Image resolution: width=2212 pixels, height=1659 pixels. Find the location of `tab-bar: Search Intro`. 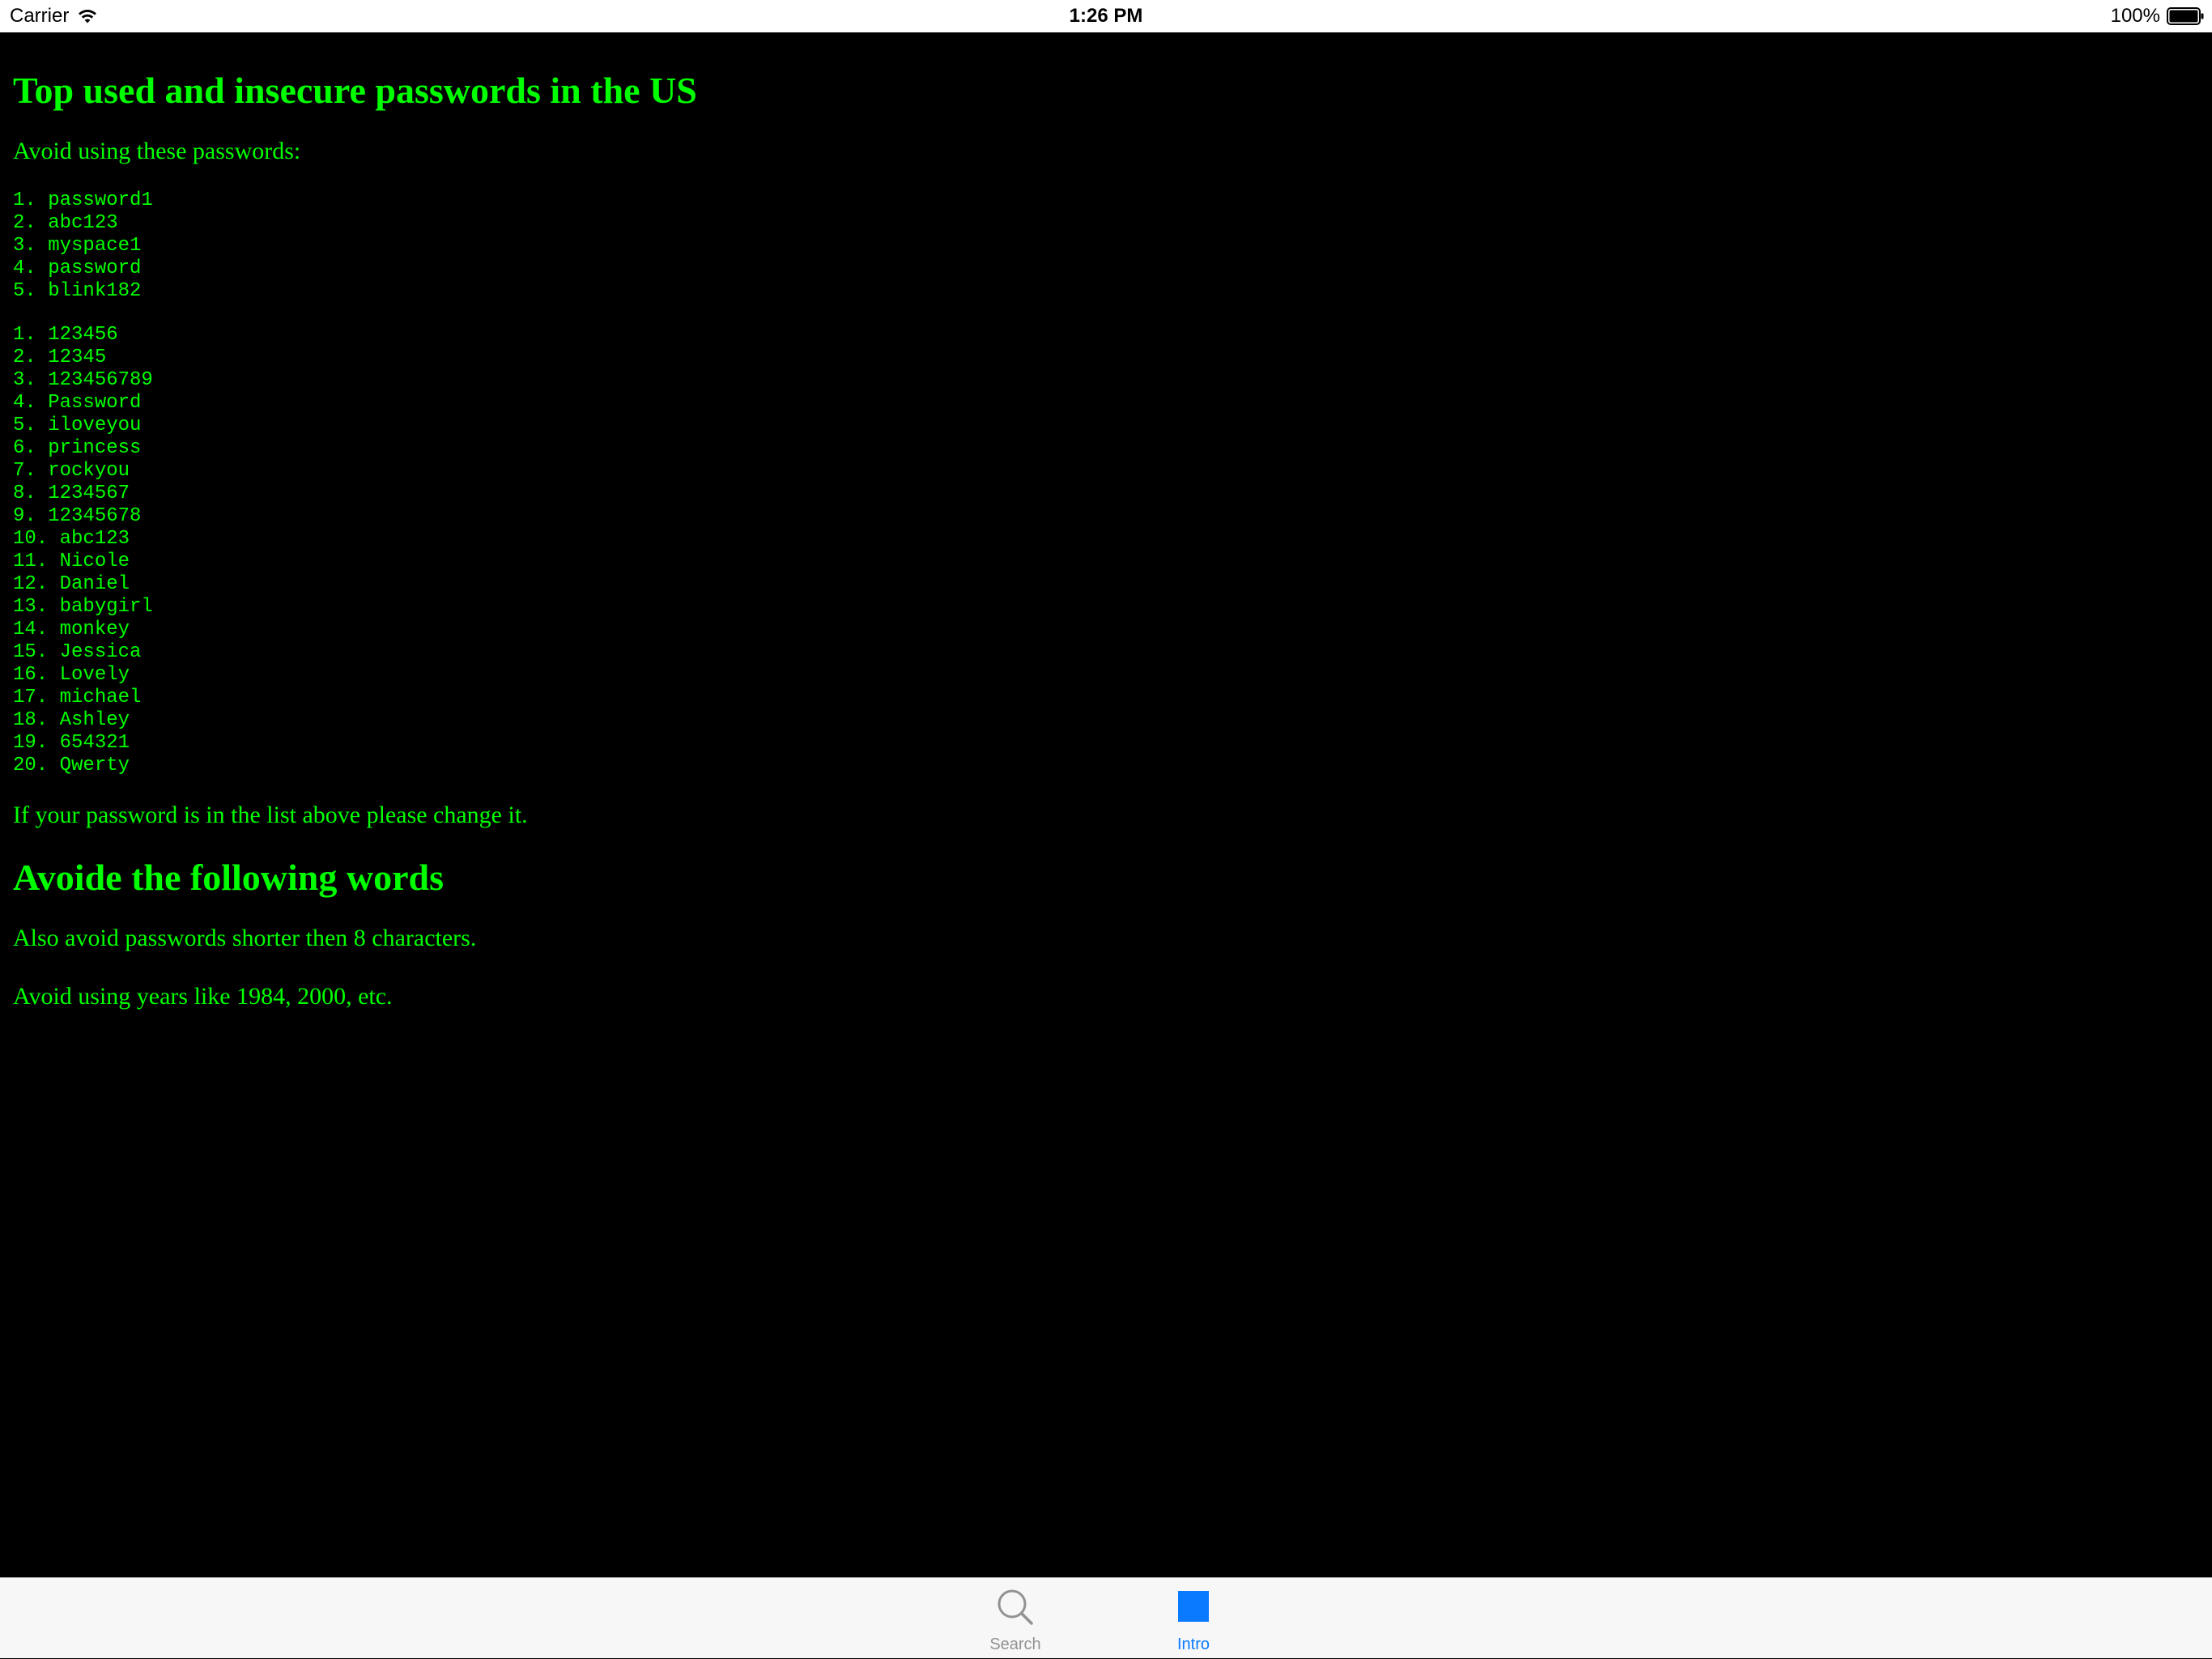

tab-bar: Search Intro is located at coordinates (1106, 1617).